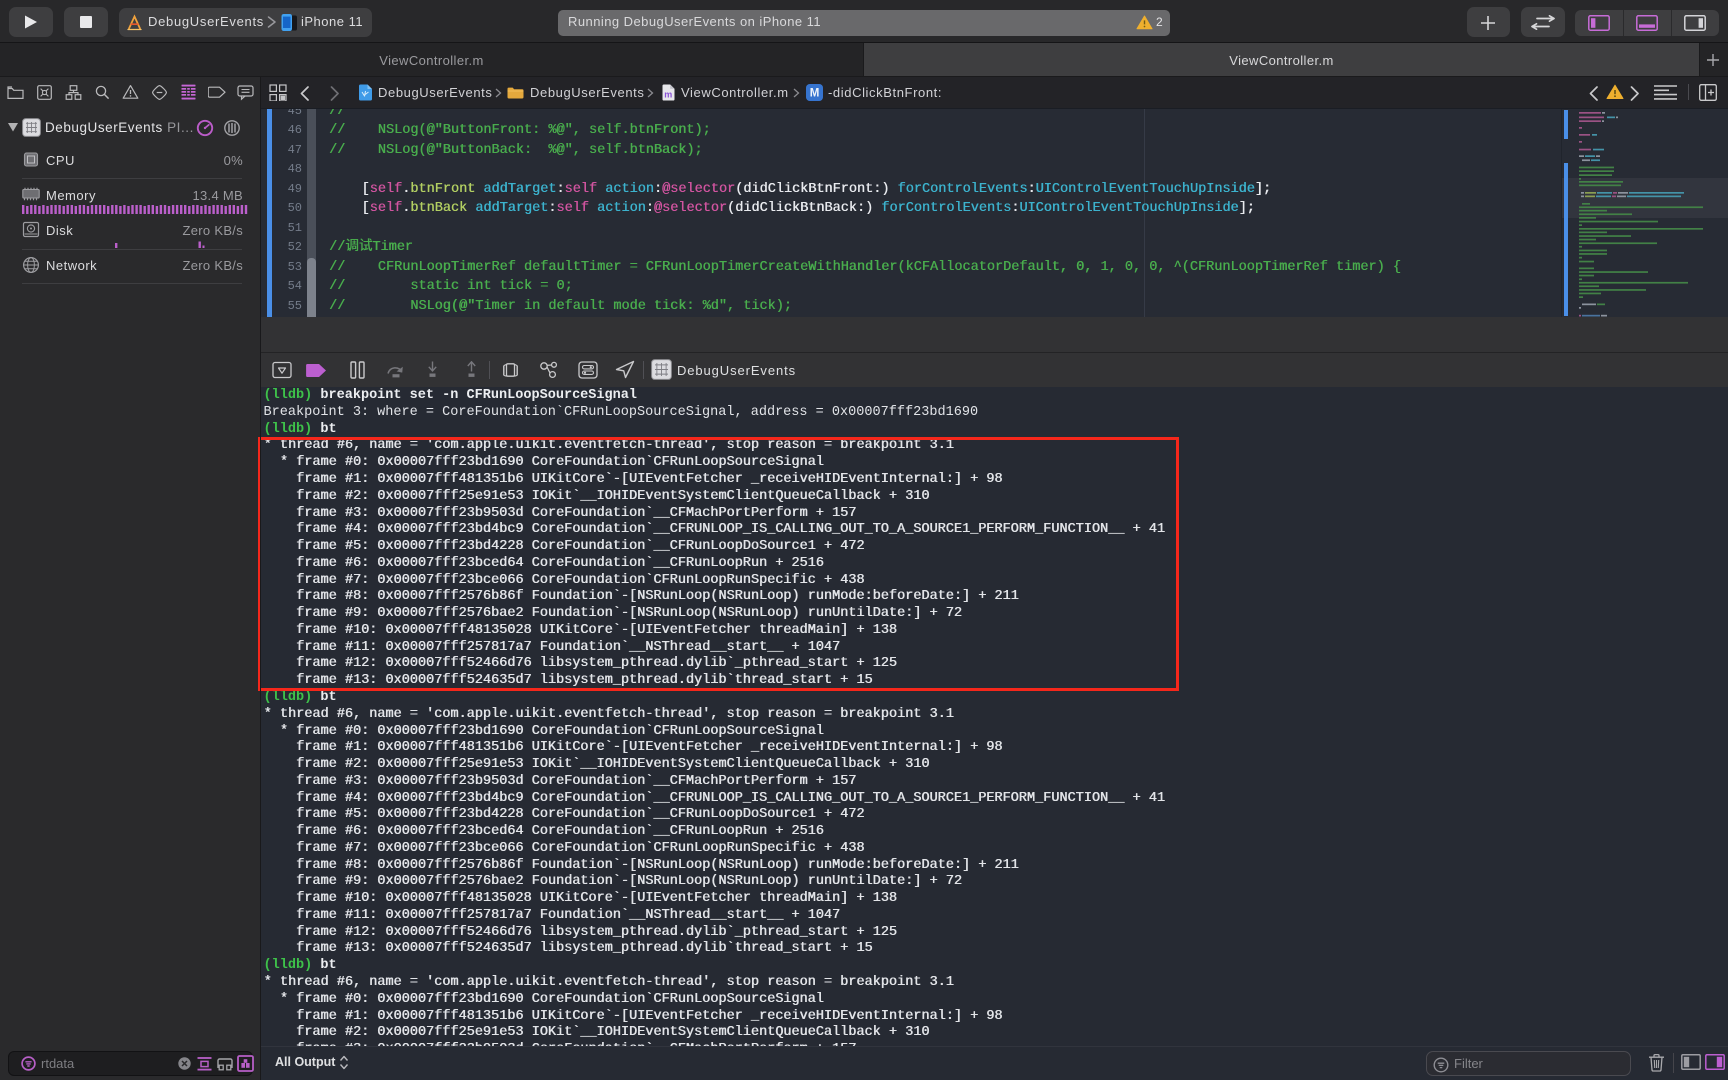 The image size is (1728, 1080). Describe the element at coordinates (815, 94) in the screenshot. I see `svg-text: M` at that location.